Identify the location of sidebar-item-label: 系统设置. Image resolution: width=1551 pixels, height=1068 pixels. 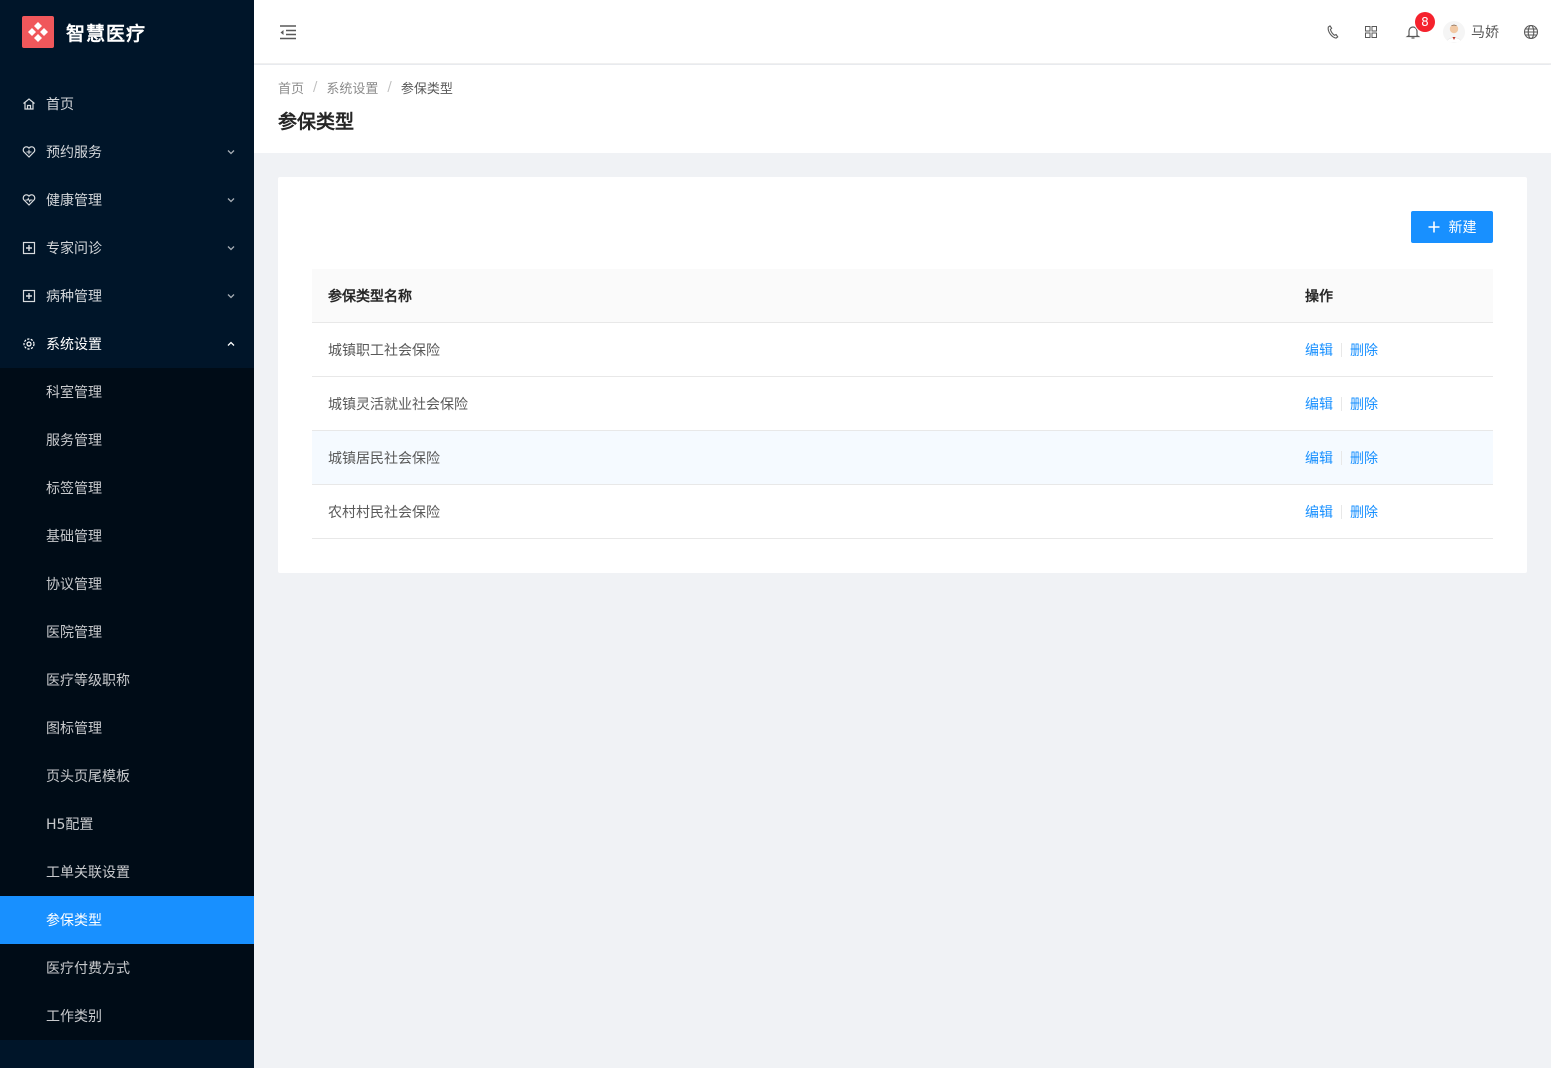
(74, 345).